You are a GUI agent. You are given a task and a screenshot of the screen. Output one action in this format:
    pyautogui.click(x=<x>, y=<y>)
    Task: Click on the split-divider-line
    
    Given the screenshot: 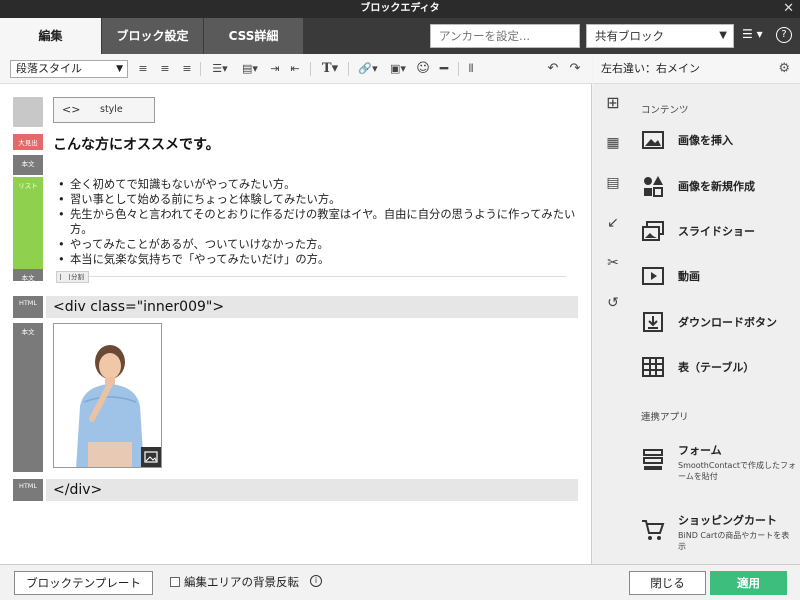 What is the action you would take?
    pyautogui.click(x=311, y=276)
    